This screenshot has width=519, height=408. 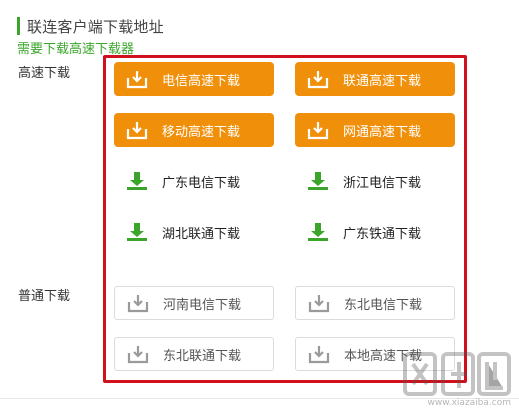 I want to click on fast-download-label: 高速下载, so click(x=44, y=73).